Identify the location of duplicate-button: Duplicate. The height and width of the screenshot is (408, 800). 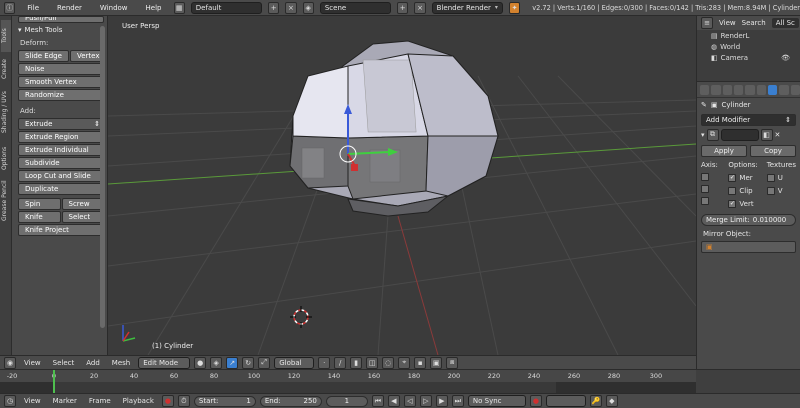
(61, 189).